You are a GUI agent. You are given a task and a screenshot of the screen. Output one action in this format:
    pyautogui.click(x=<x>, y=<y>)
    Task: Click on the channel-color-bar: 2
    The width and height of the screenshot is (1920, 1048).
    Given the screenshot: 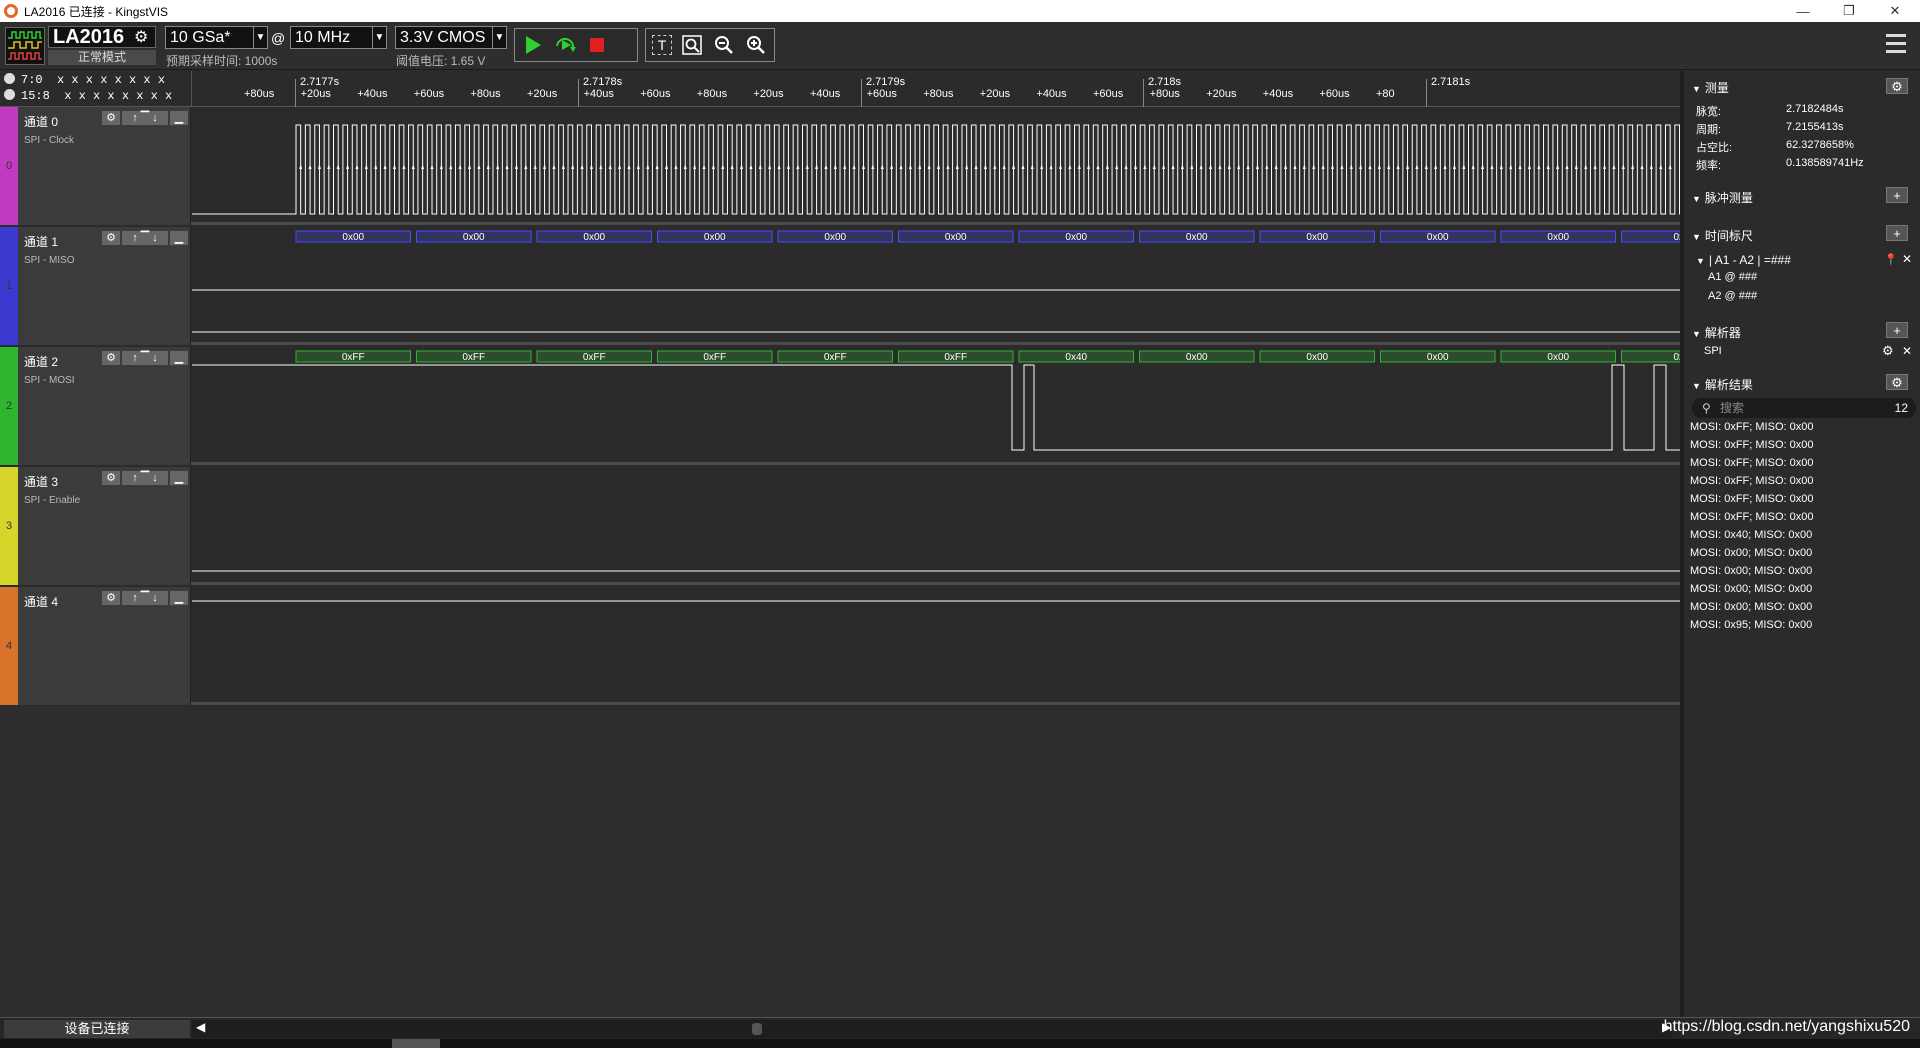 What is the action you would take?
    pyautogui.click(x=9, y=406)
    